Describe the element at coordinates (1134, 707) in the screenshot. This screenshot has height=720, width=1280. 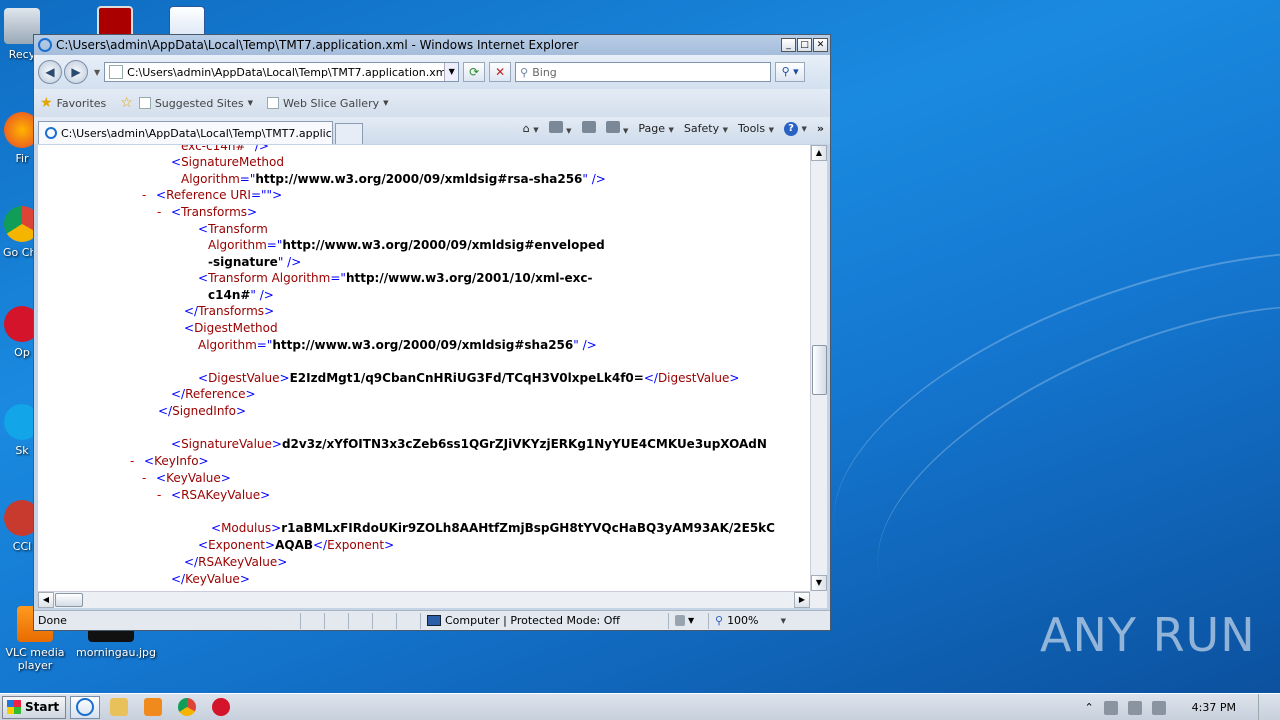
I see `network-icon` at that location.